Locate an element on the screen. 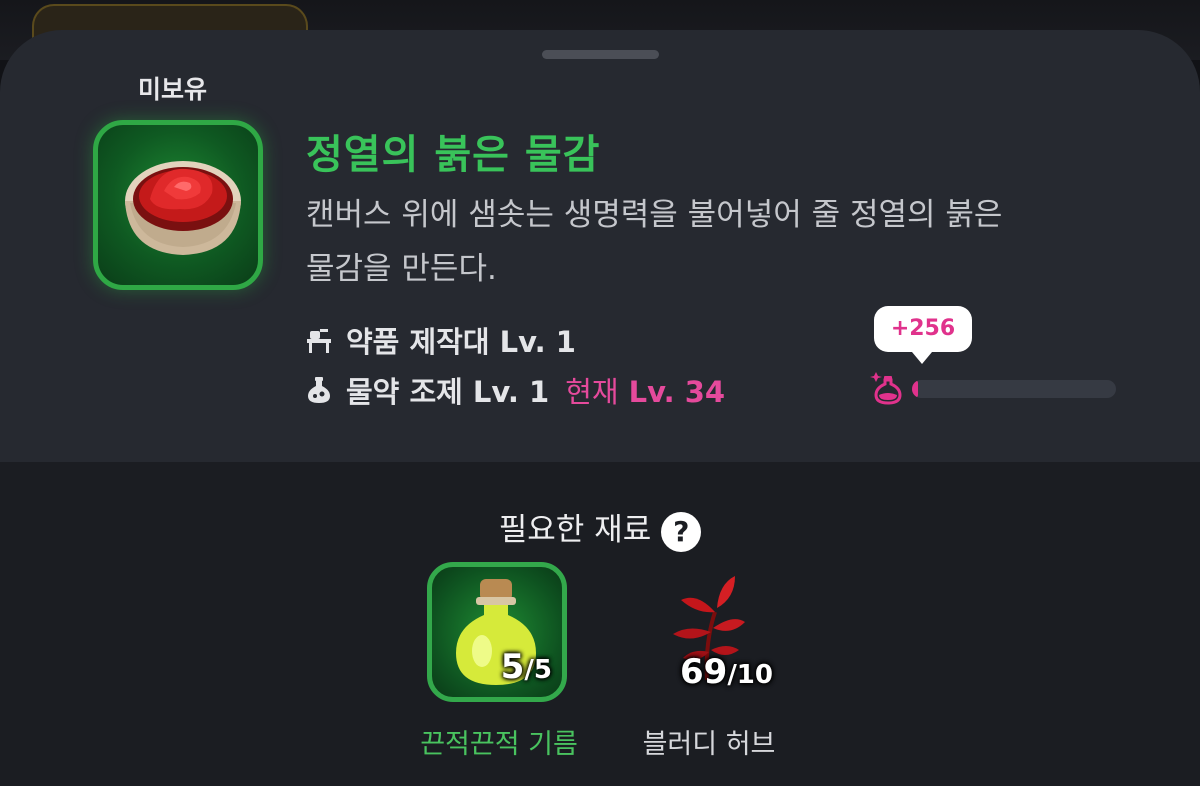 The image size is (1200, 786). item-description-line1: 캔버스 위에 샘솟는 생명력을 불어넣어 줄 정열의 붉은 is located at coordinates (654, 215).